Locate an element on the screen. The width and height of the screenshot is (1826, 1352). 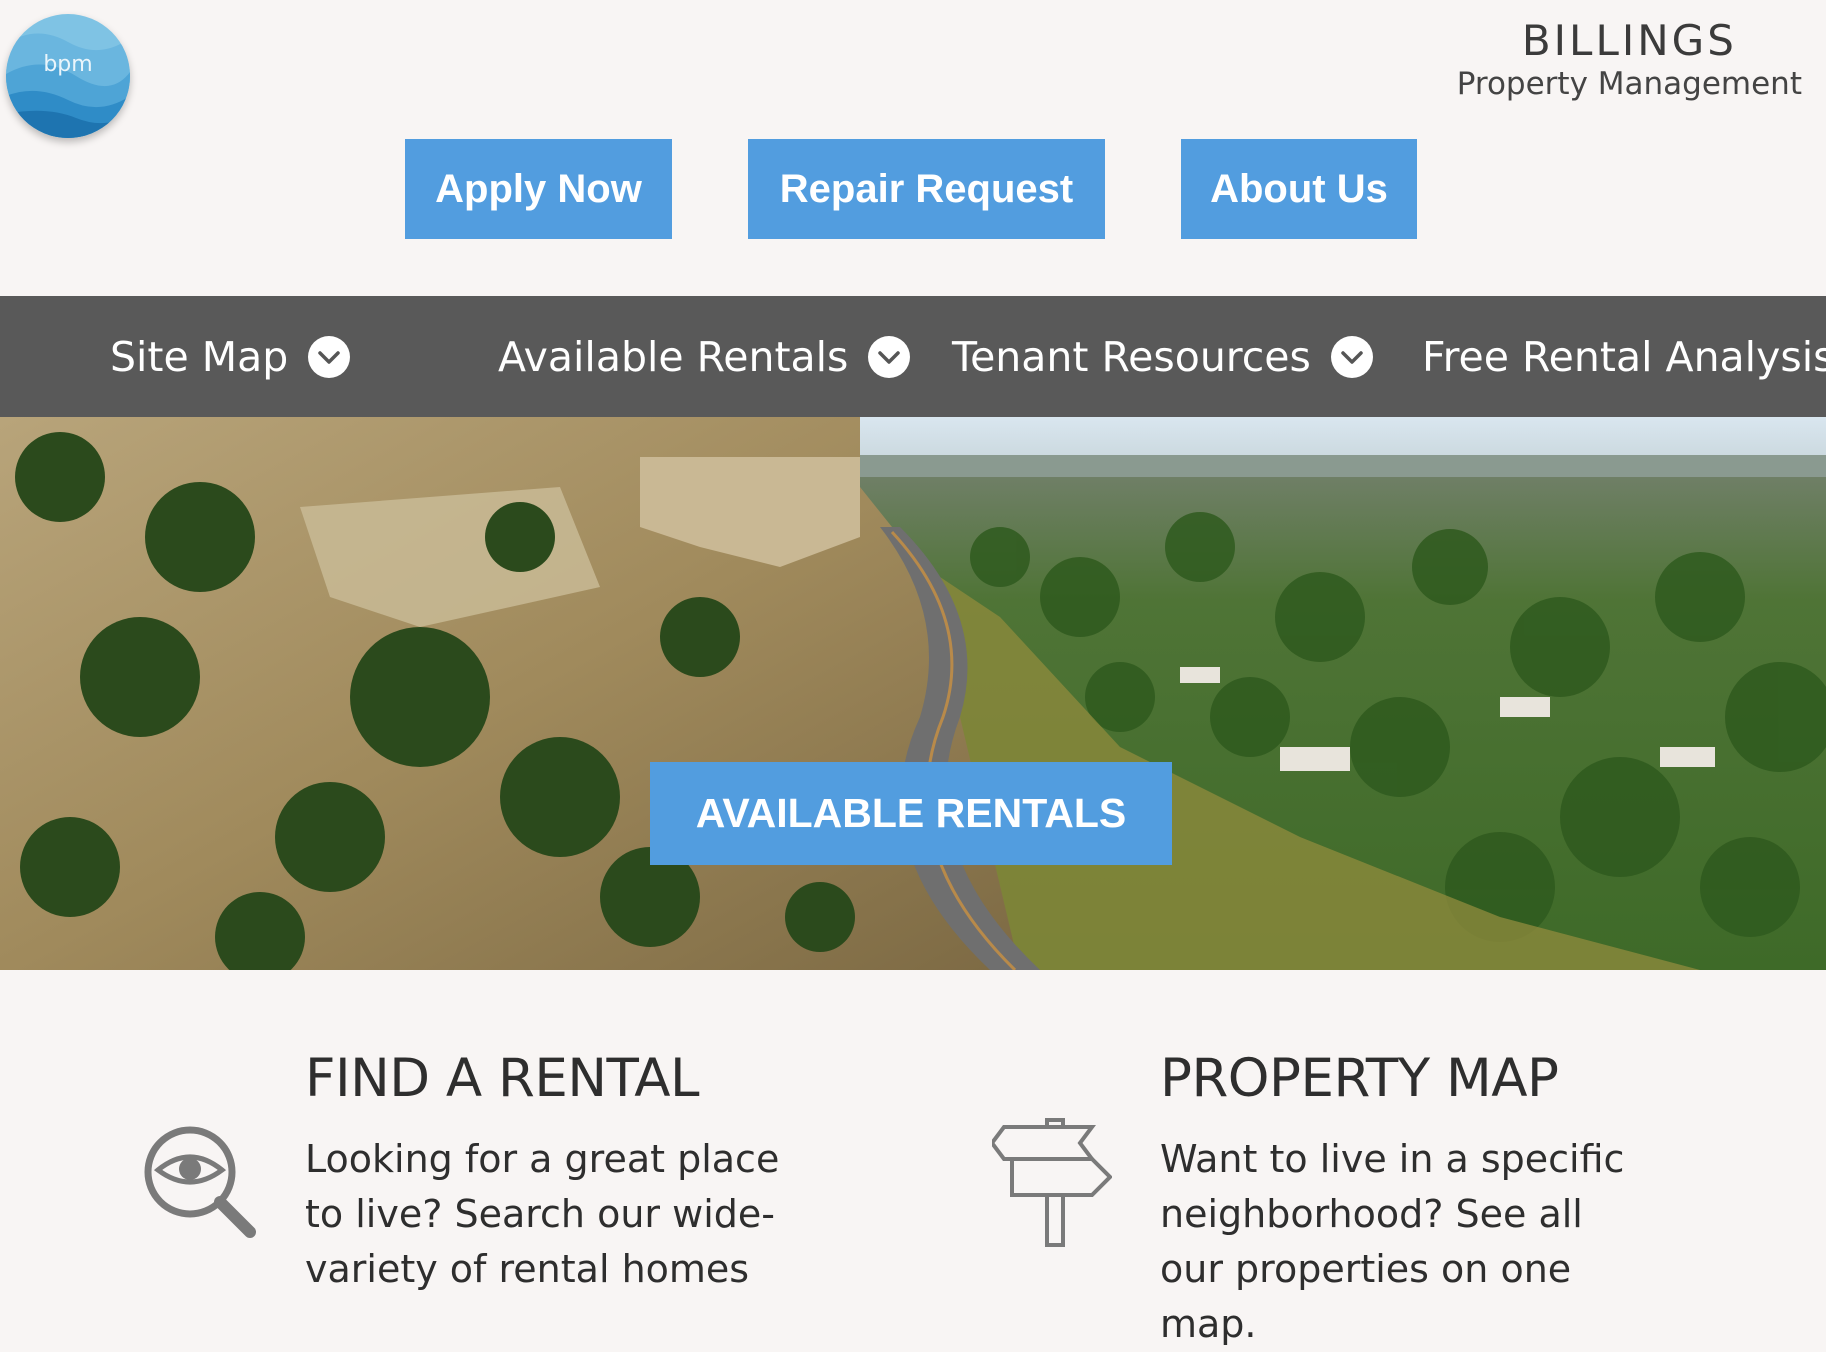
logo-text: bpm is located at coordinates (68, 64).